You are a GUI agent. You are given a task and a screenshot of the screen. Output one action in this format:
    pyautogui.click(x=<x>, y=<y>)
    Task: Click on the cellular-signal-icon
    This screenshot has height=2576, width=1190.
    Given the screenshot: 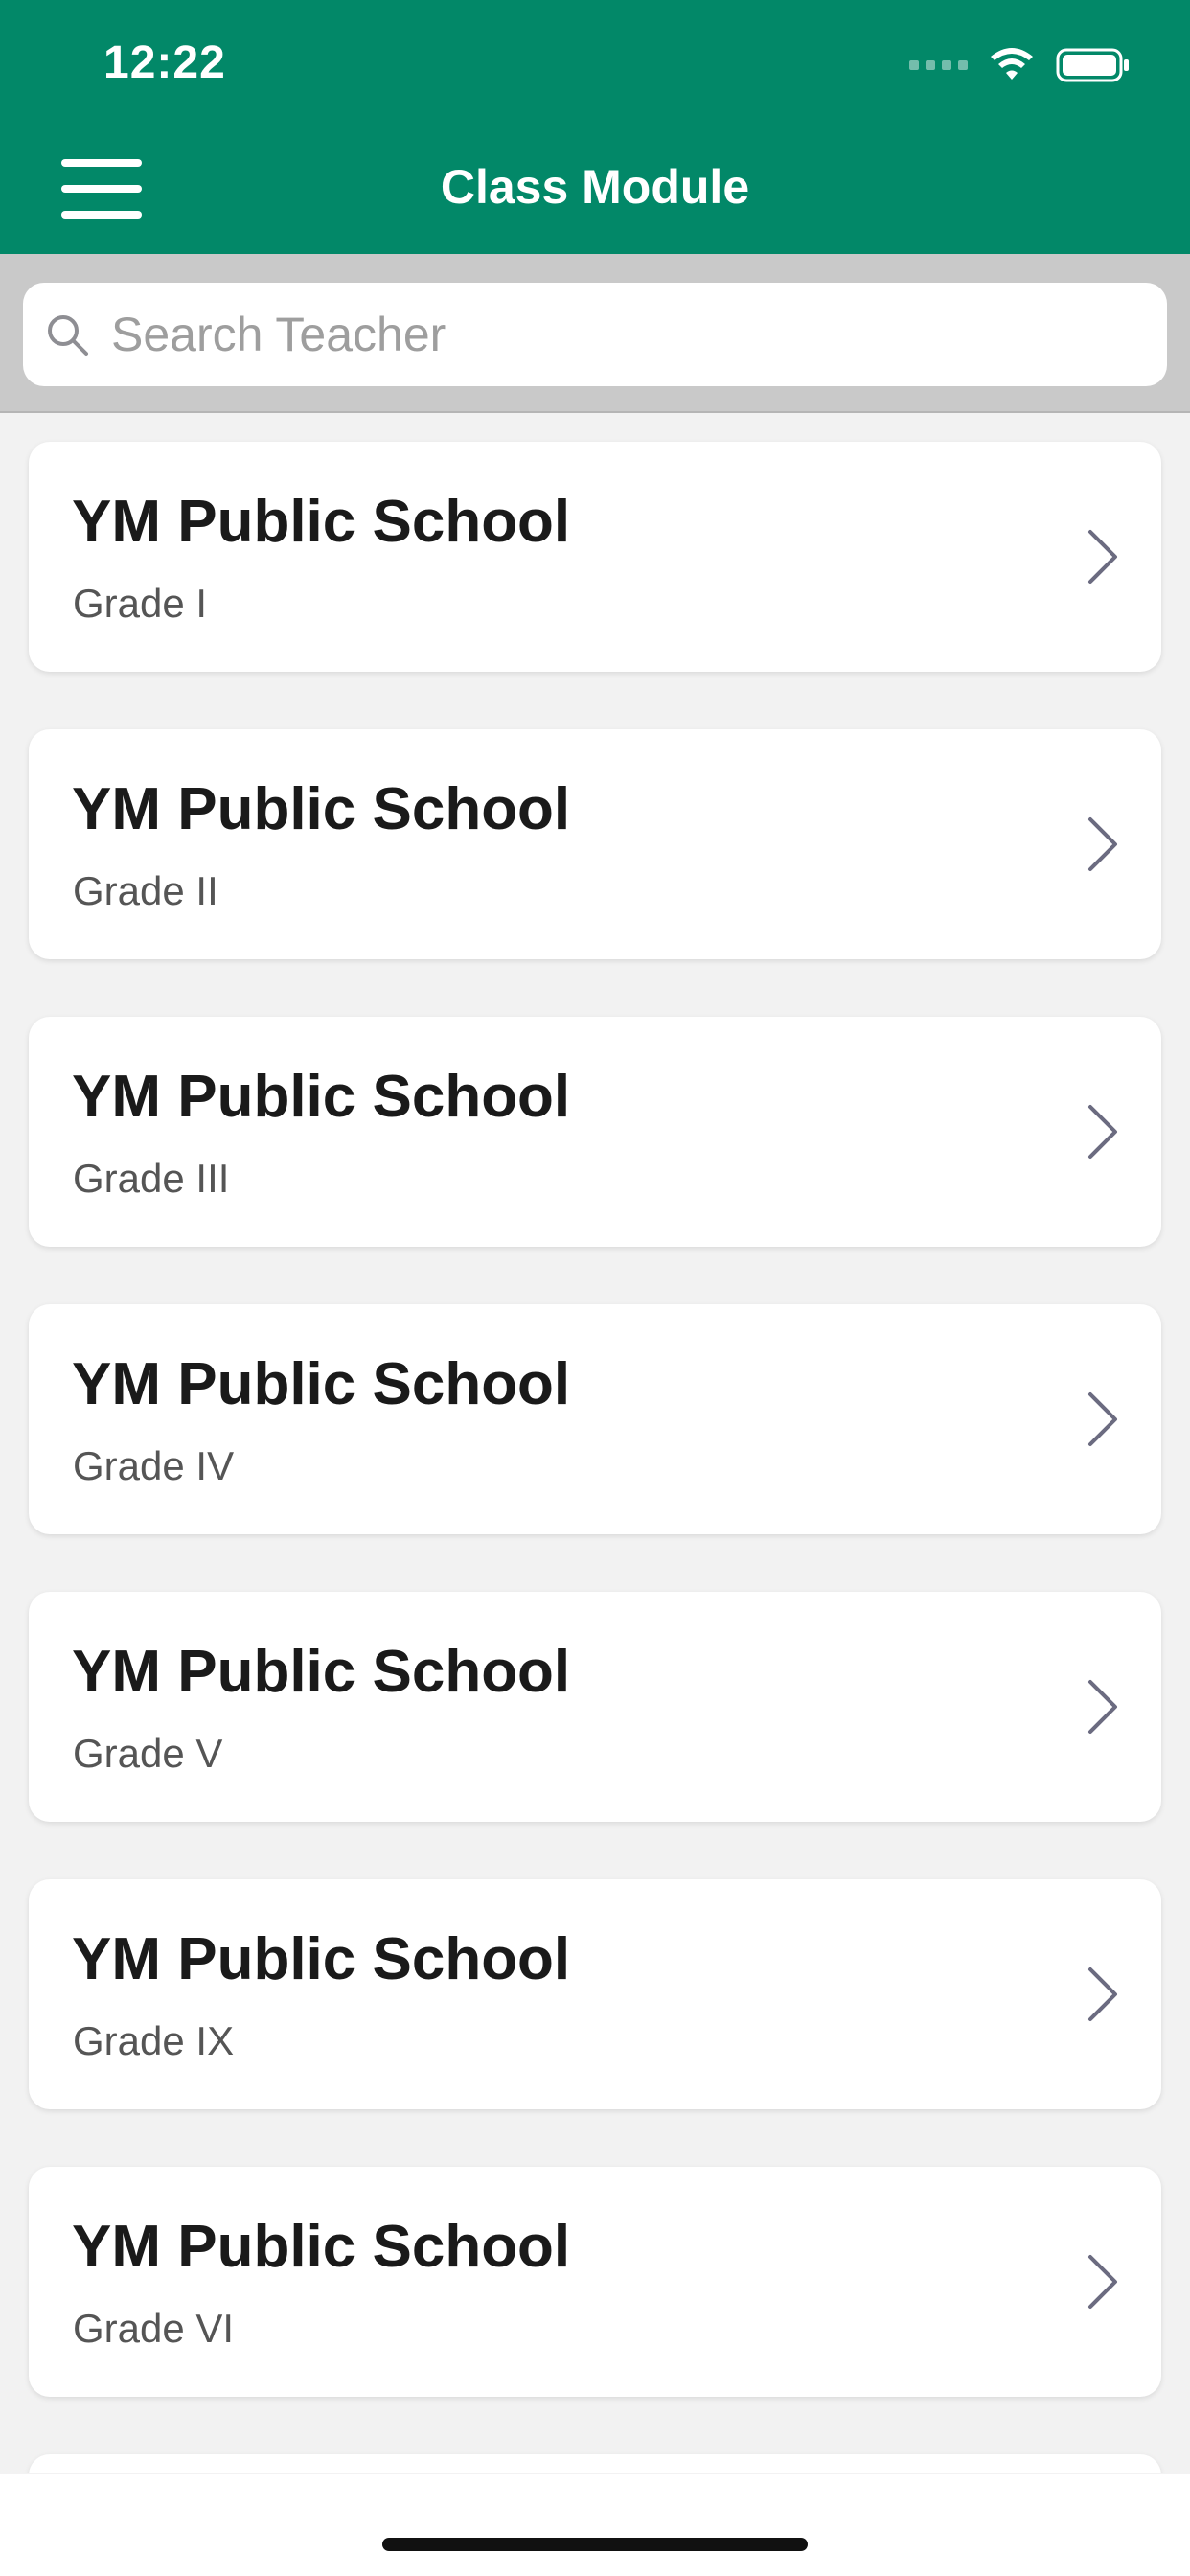 What is the action you would take?
    pyautogui.click(x=938, y=65)
    